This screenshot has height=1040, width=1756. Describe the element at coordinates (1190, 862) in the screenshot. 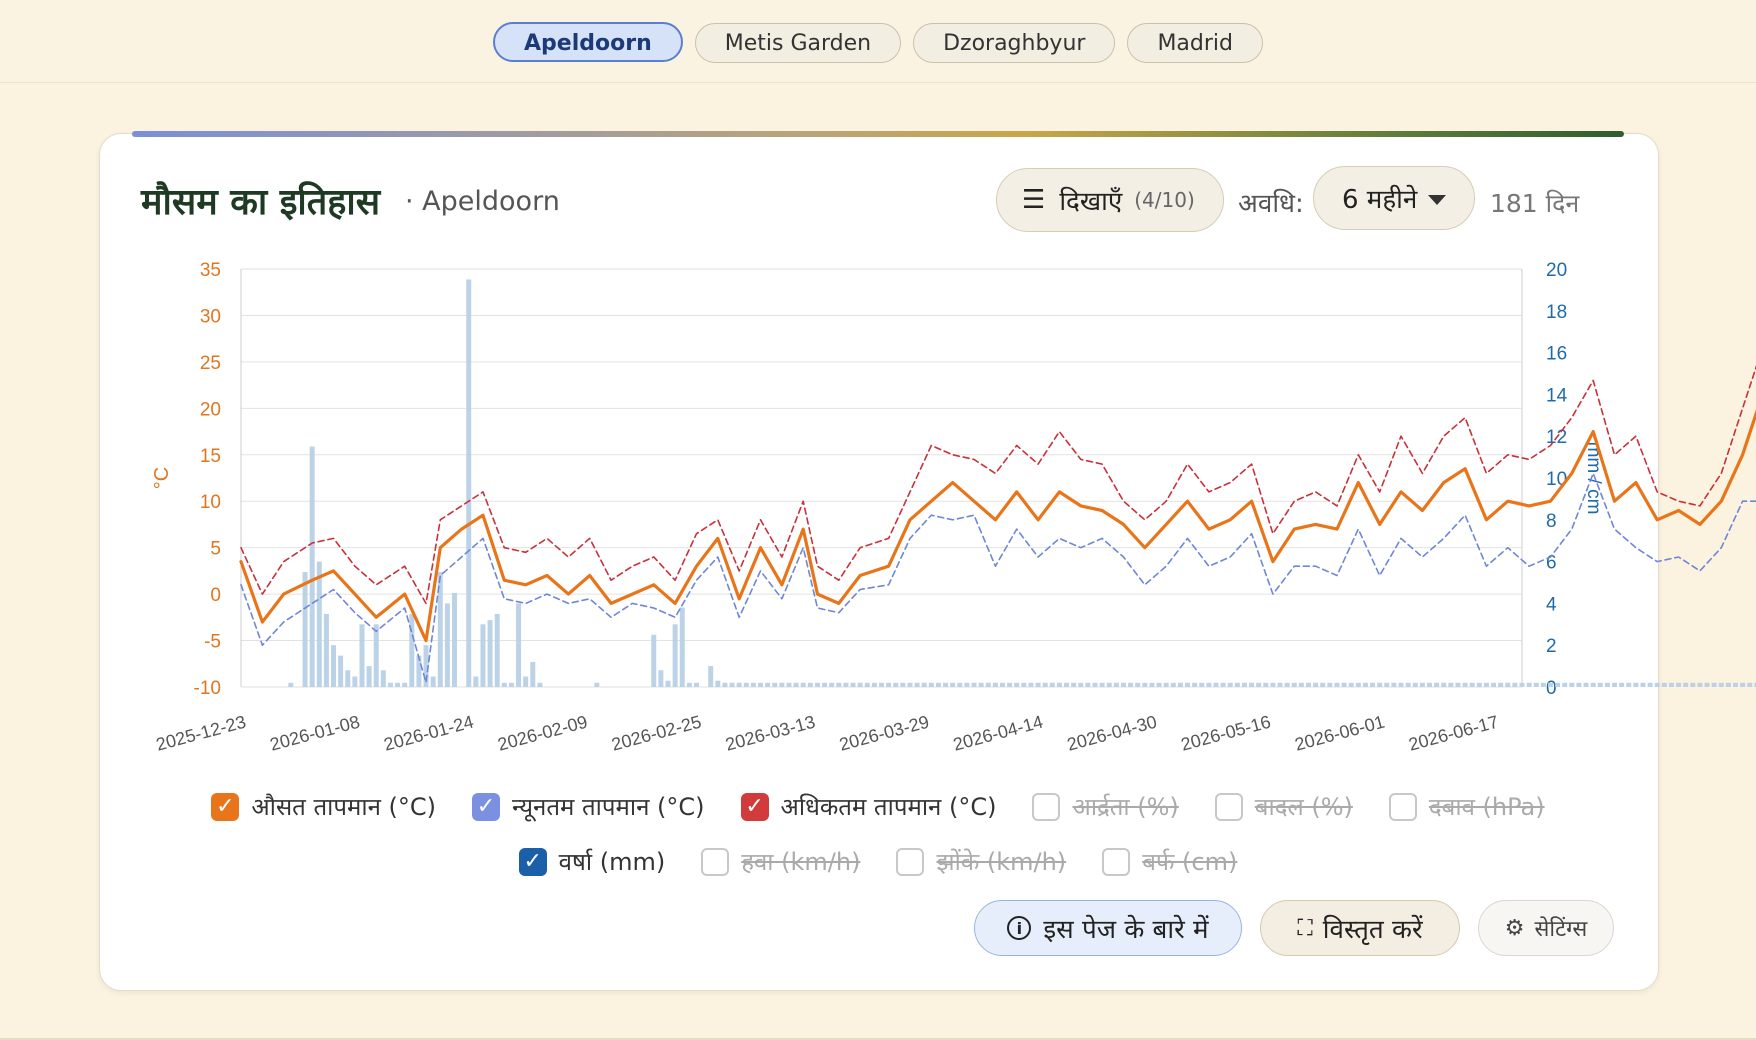

I see `legend-label: बर्फ (cm)` at that location.